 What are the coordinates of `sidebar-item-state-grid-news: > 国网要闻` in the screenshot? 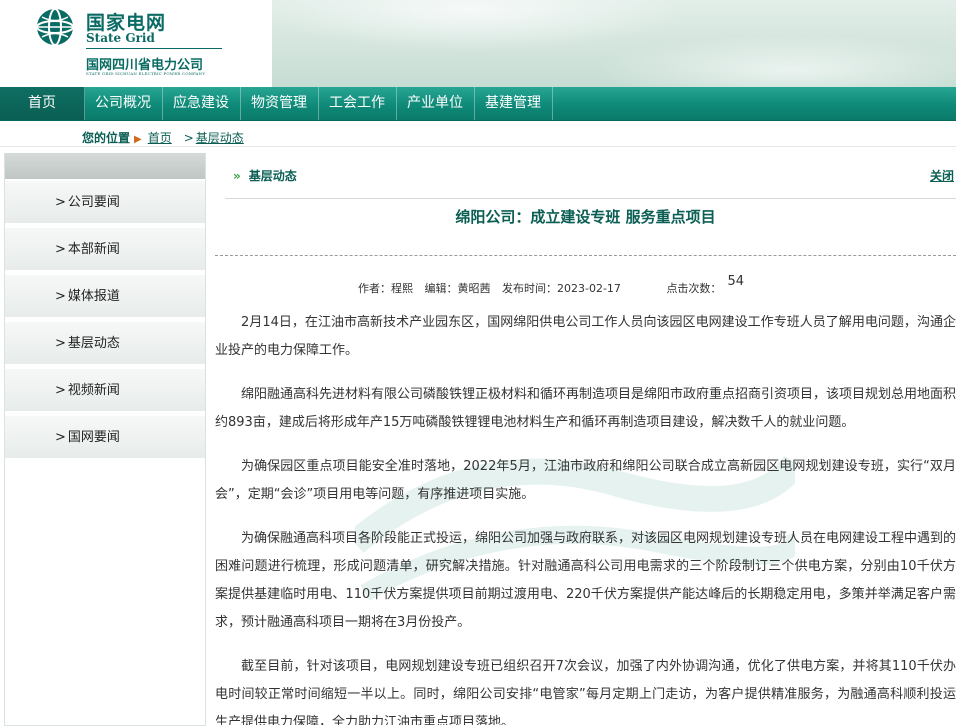 It's located at (105, 437).